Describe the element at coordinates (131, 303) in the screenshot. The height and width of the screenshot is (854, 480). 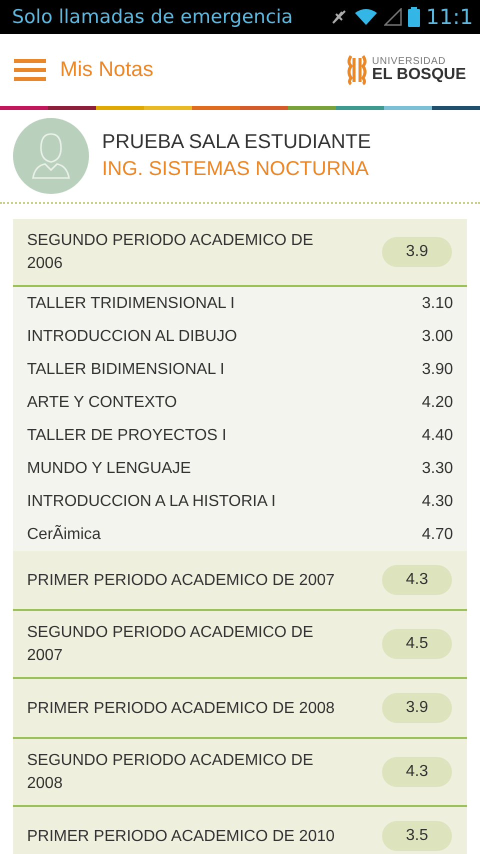
I see `course-name: TALLER TRIDIMENSIONAL I` at that location.